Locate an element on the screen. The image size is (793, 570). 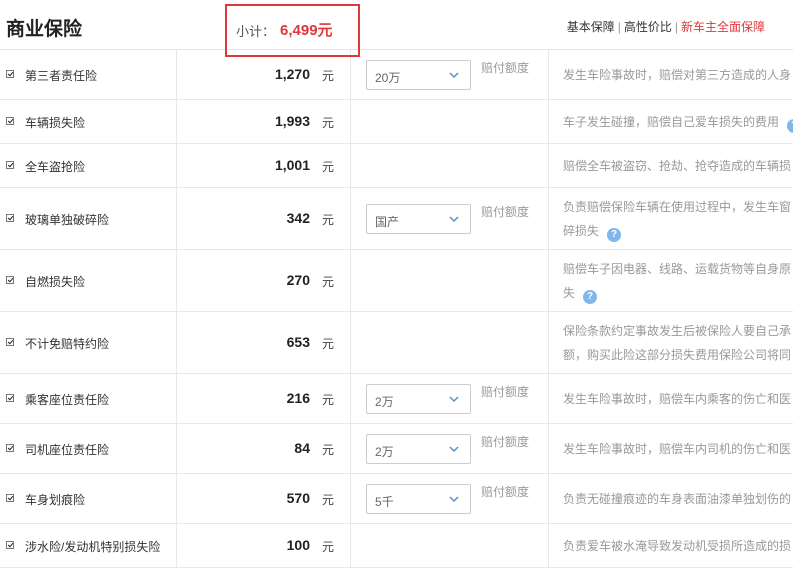
description-cell: 赔偿车子因电器、线路、运载货物等自身原失? is located at coordinates (671, 280).